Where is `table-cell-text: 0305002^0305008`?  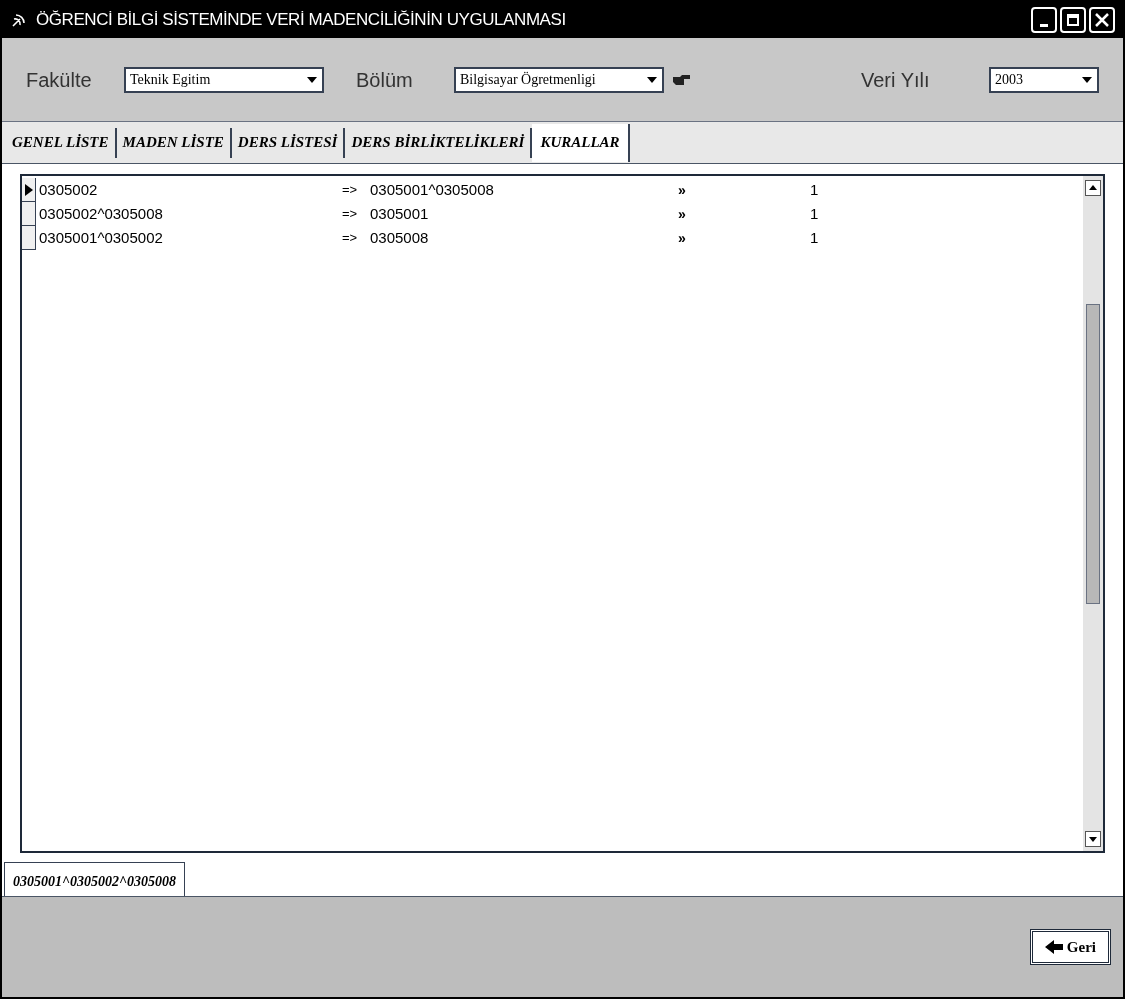 table-cell-text: 0305002^0305008 is located at coordinates (101, 213).